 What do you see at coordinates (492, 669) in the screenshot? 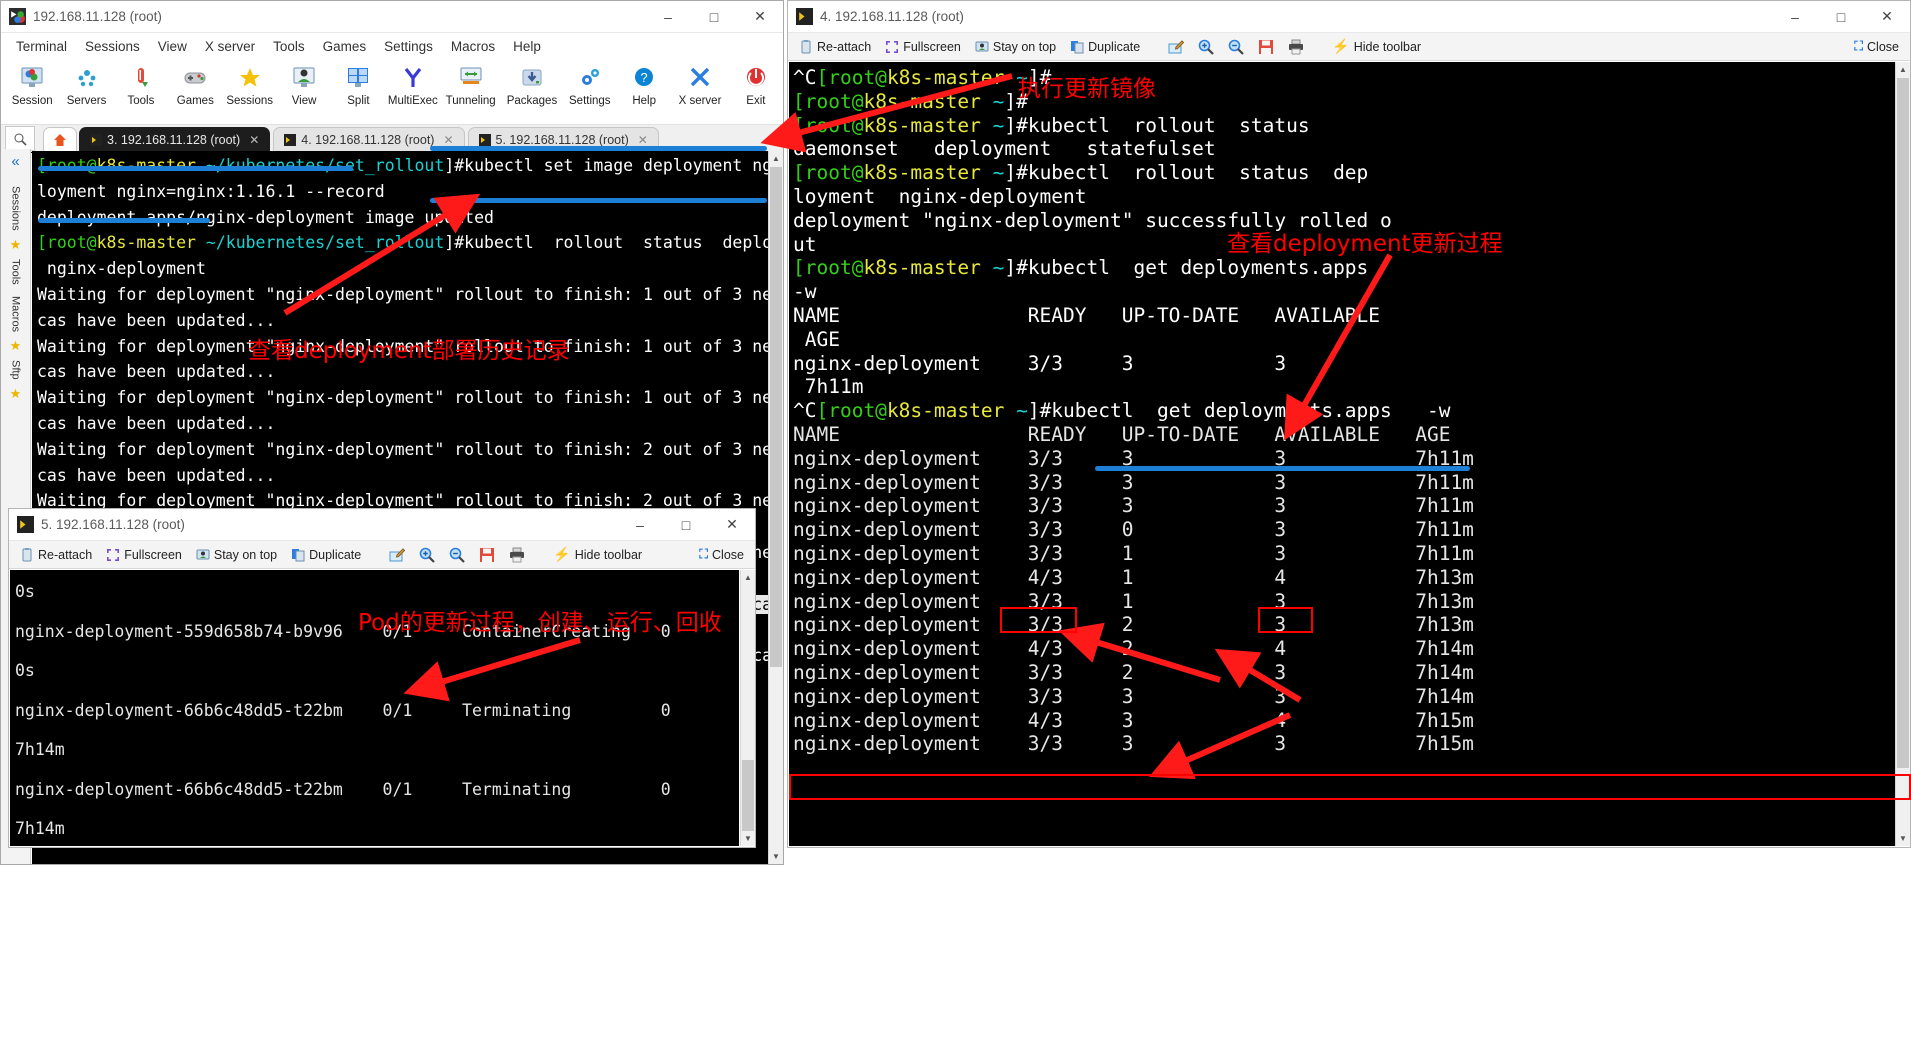
I see `arrow-to-terminating-rows` at bounding box center [492, 669].